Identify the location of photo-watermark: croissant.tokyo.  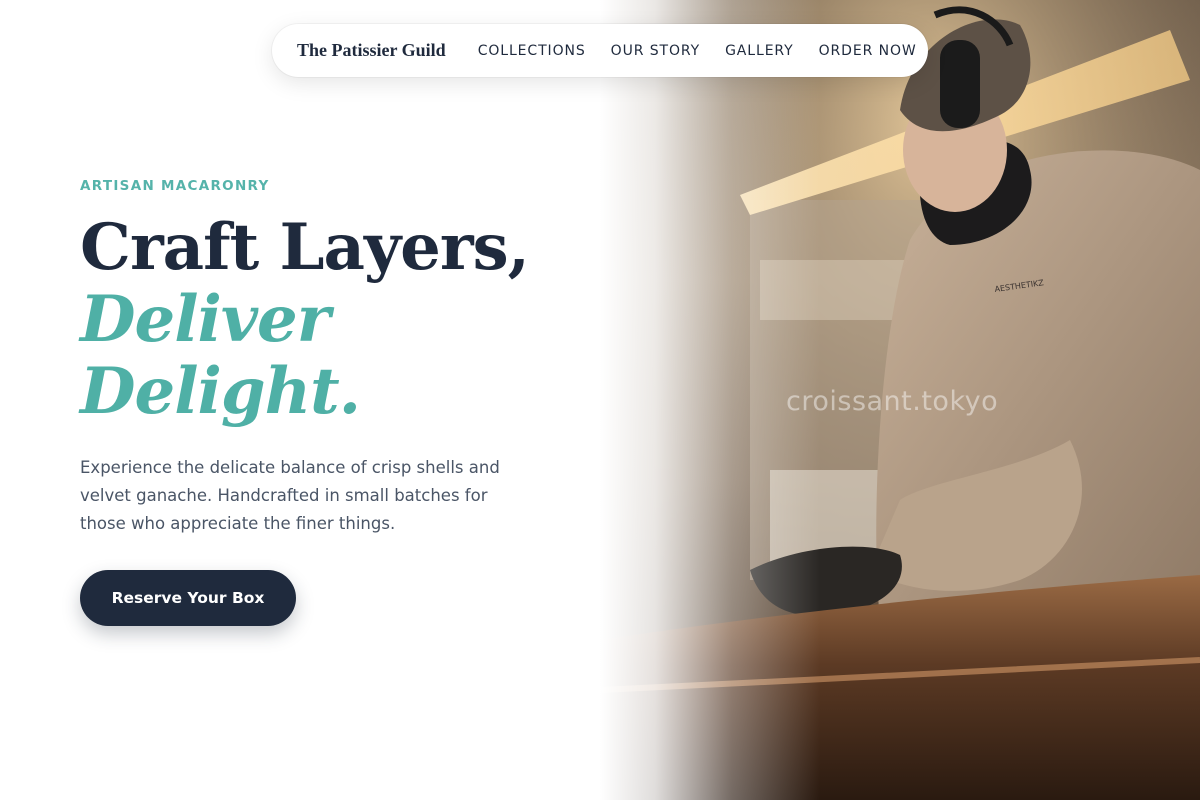
(892, 401).